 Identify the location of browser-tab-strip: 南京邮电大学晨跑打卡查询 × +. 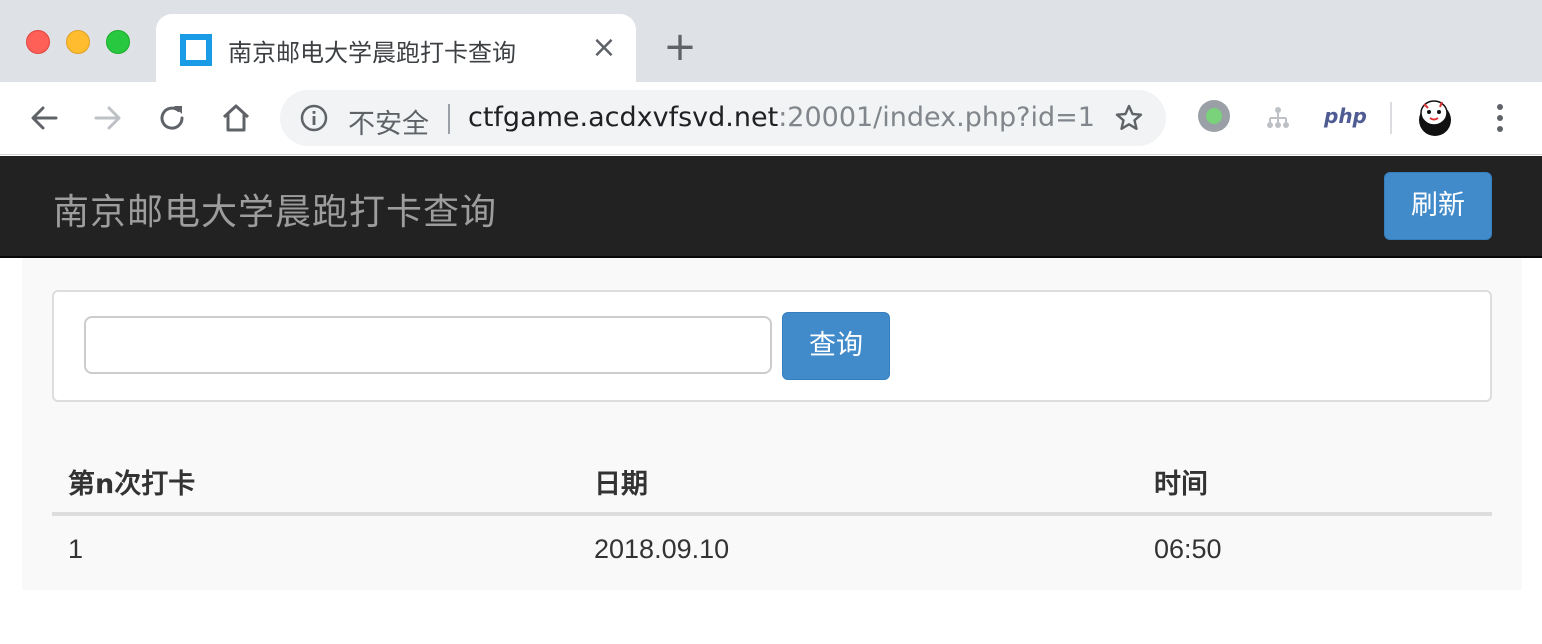
(771, 41).